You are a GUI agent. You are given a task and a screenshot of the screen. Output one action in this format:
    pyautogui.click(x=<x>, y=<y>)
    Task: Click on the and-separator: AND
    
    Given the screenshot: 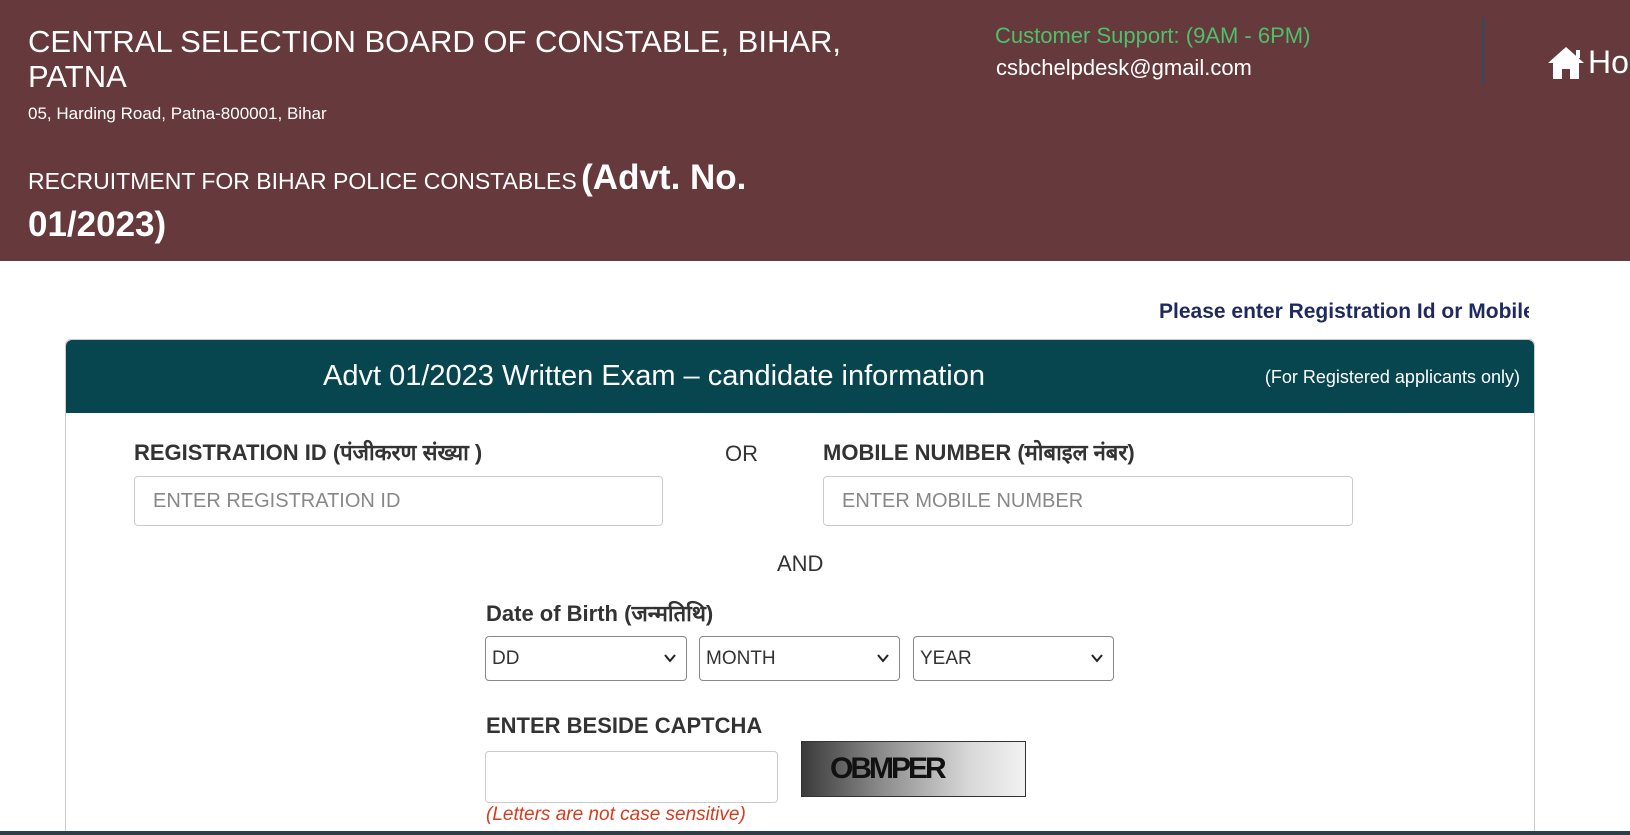 What is the action you would take?
    pyautogui.click(x=800, y=563)
    